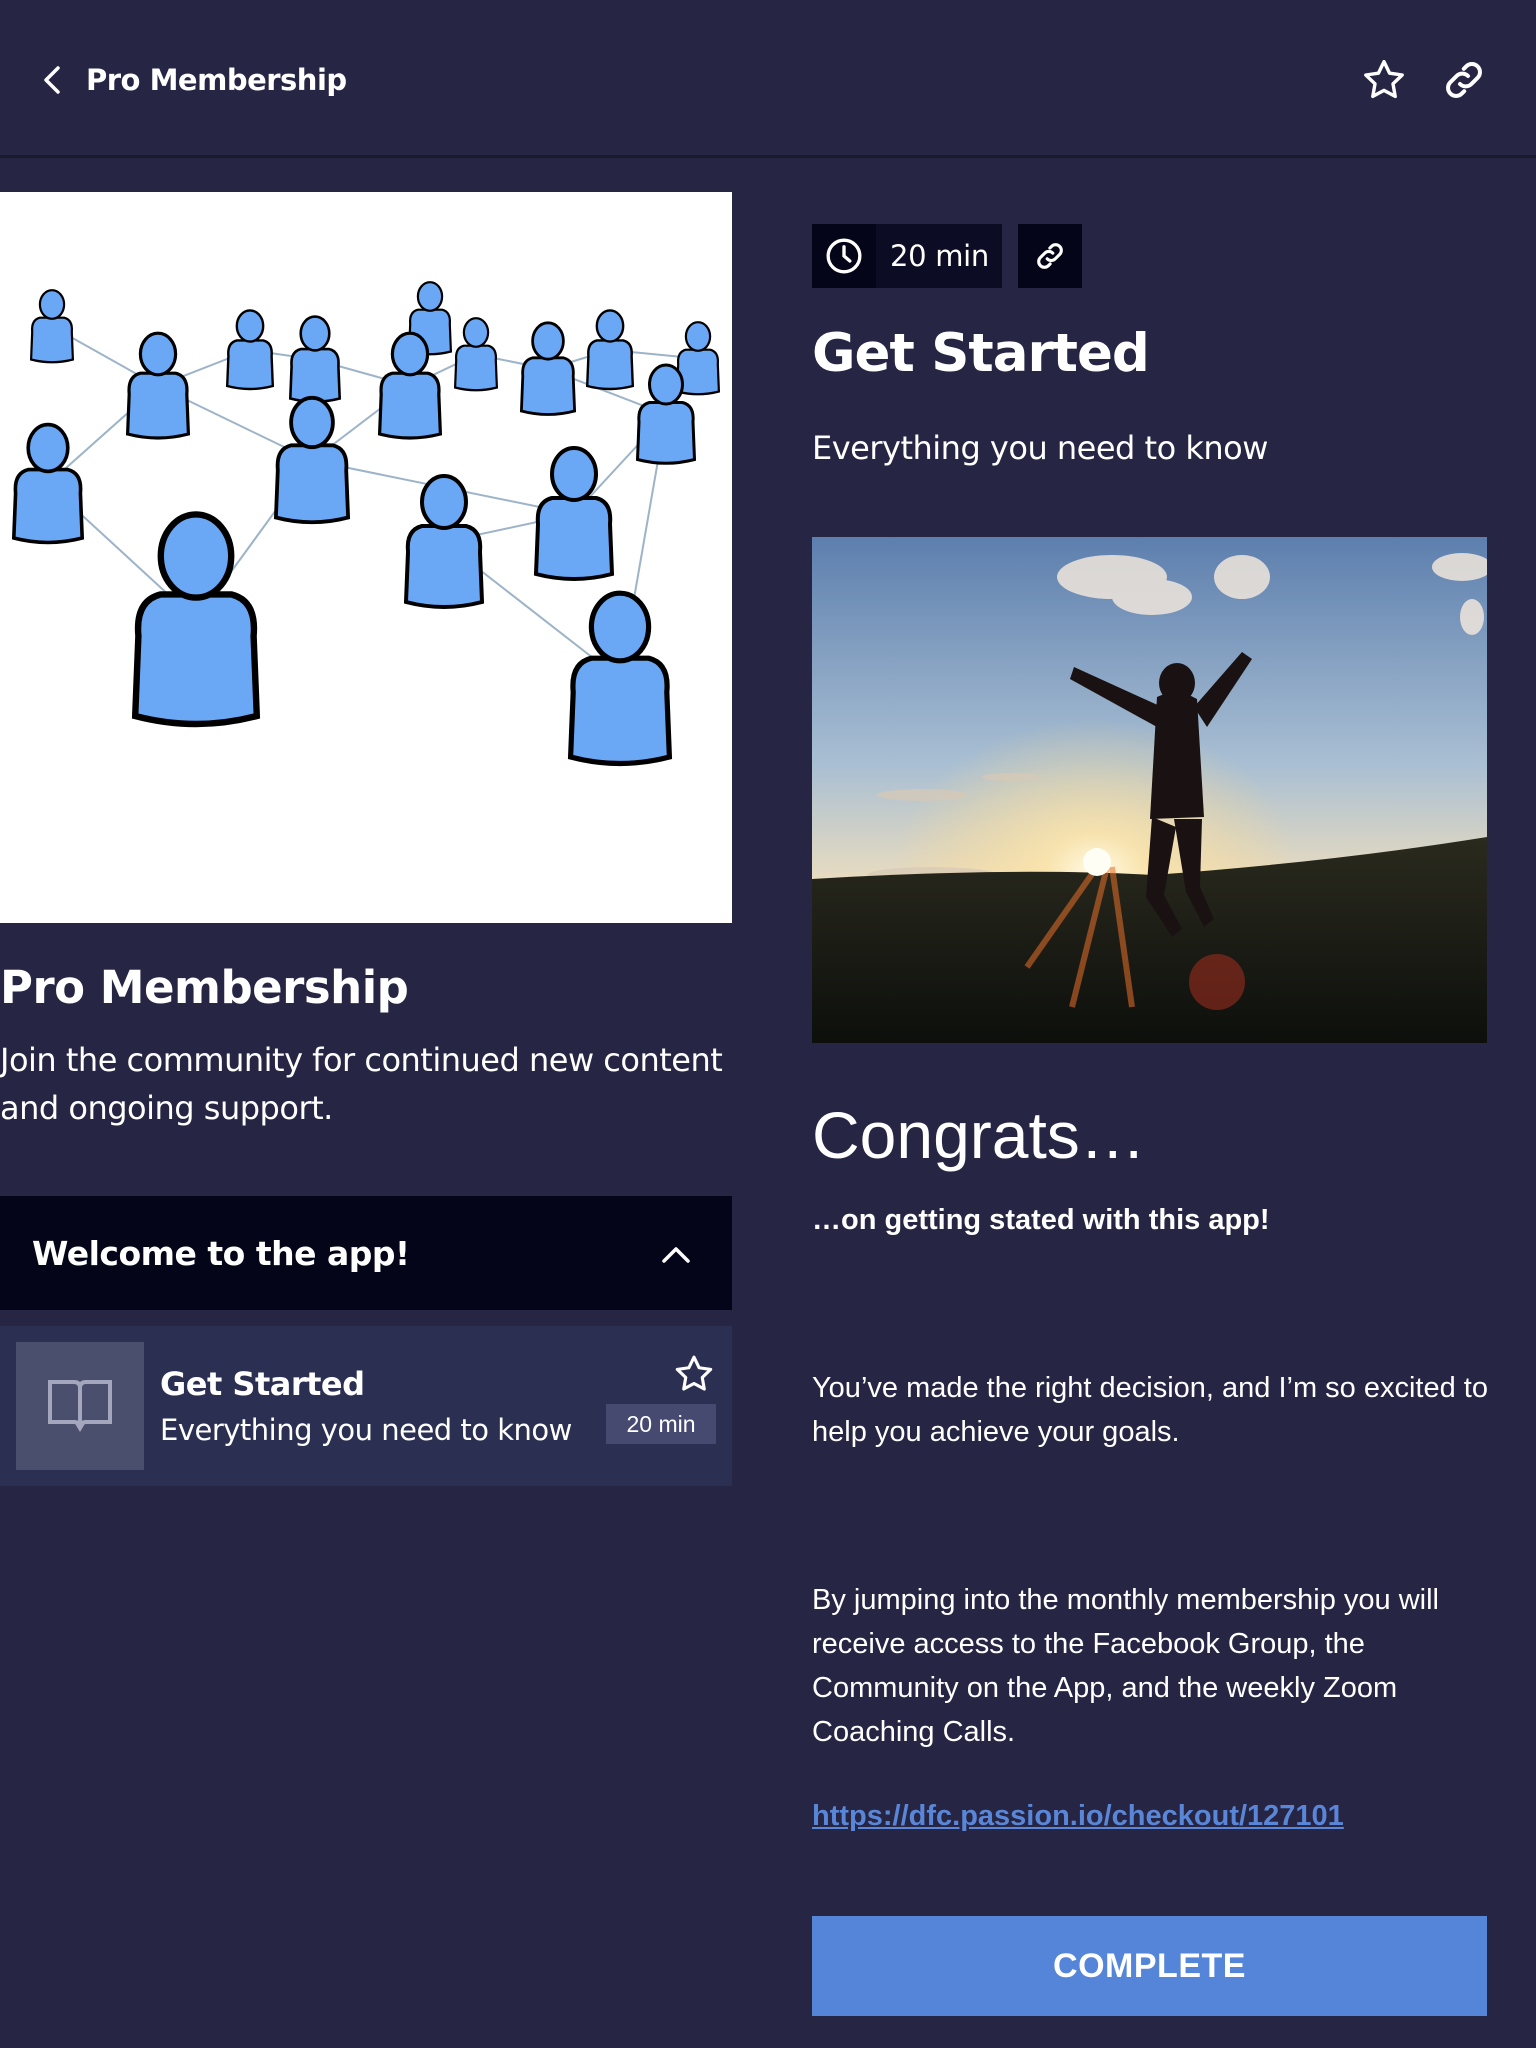 The image size is (1536, 2048). I want to click on clock-icon, so click(844, 256).